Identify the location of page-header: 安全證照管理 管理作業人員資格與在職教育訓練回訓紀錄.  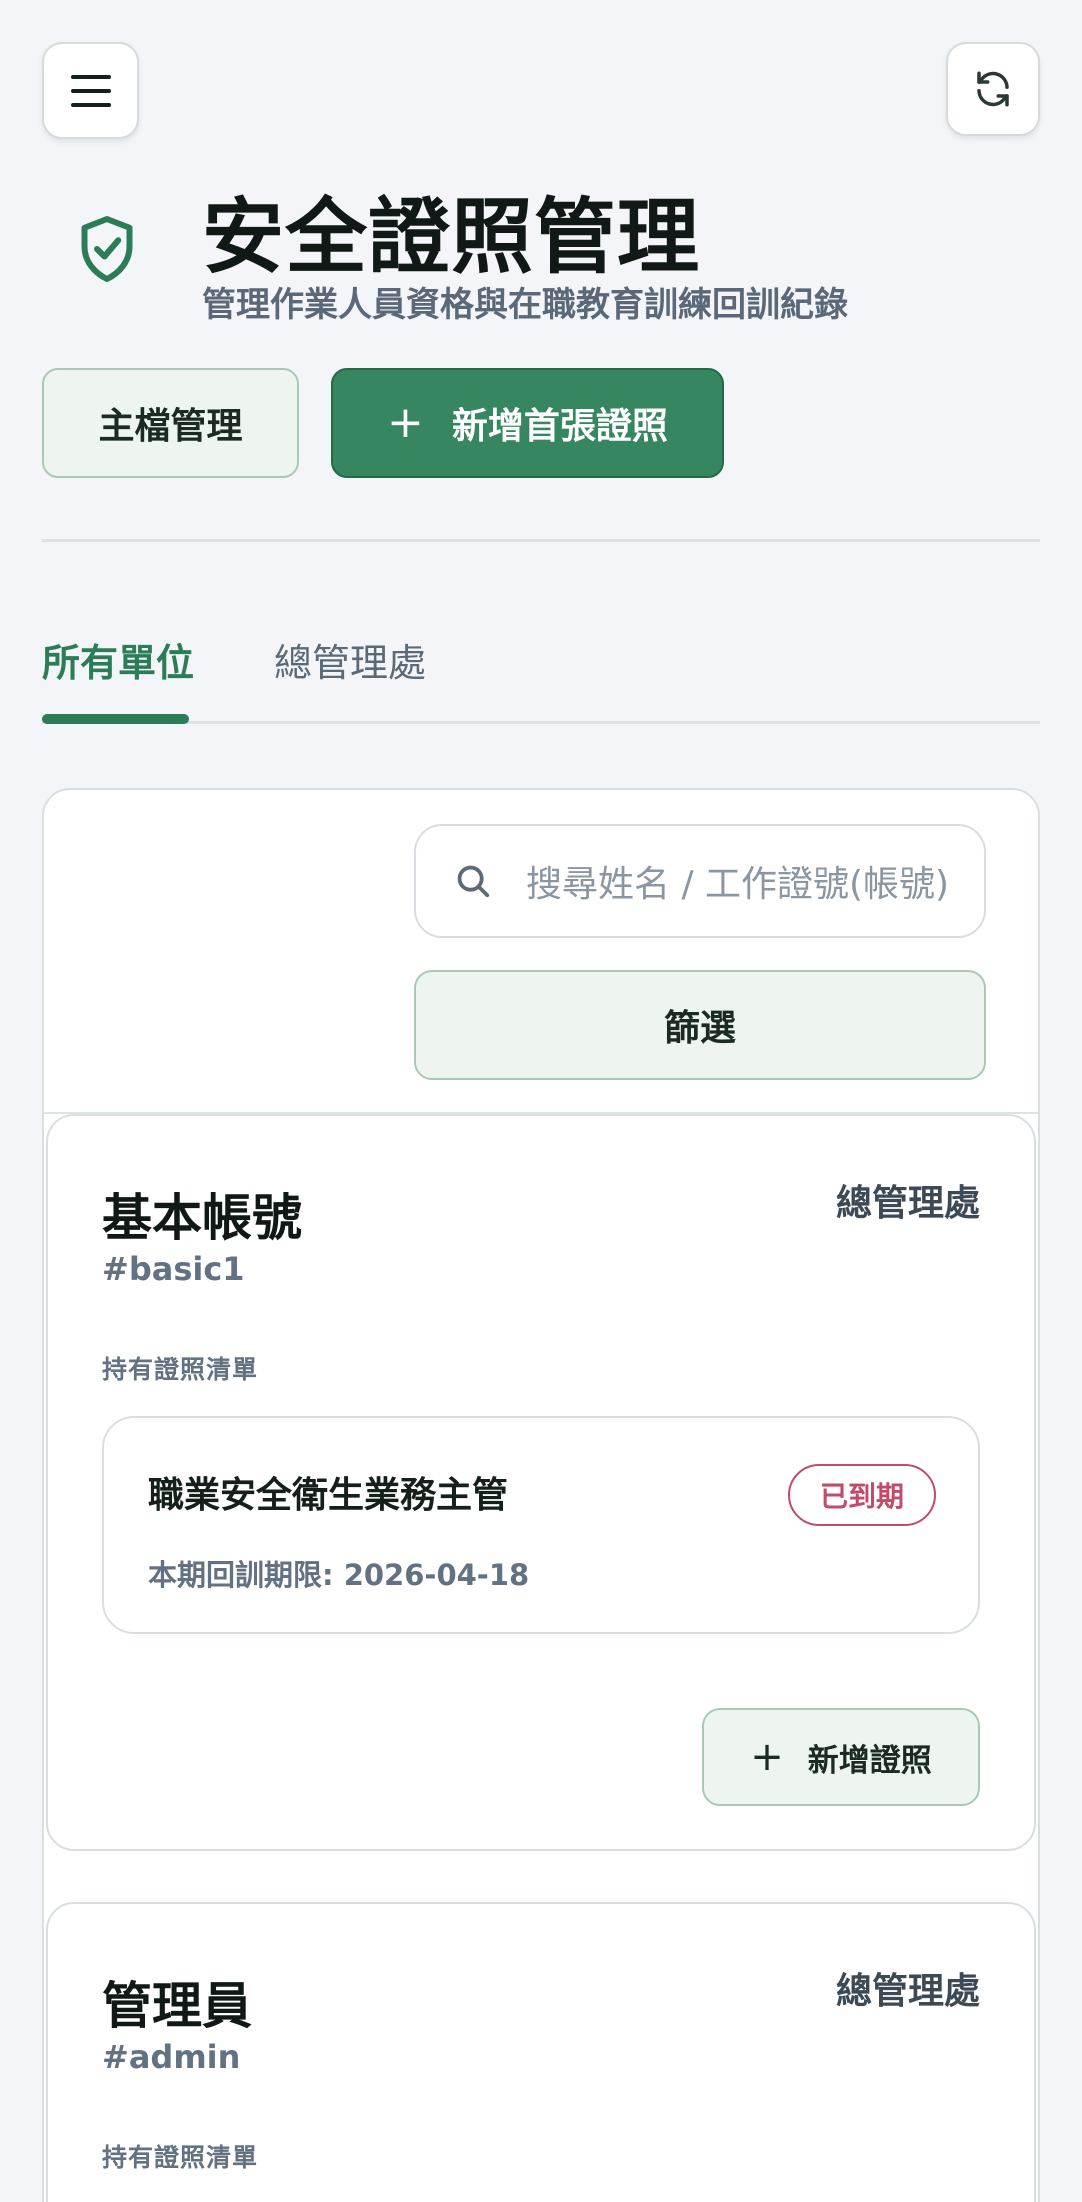
(541, 258).